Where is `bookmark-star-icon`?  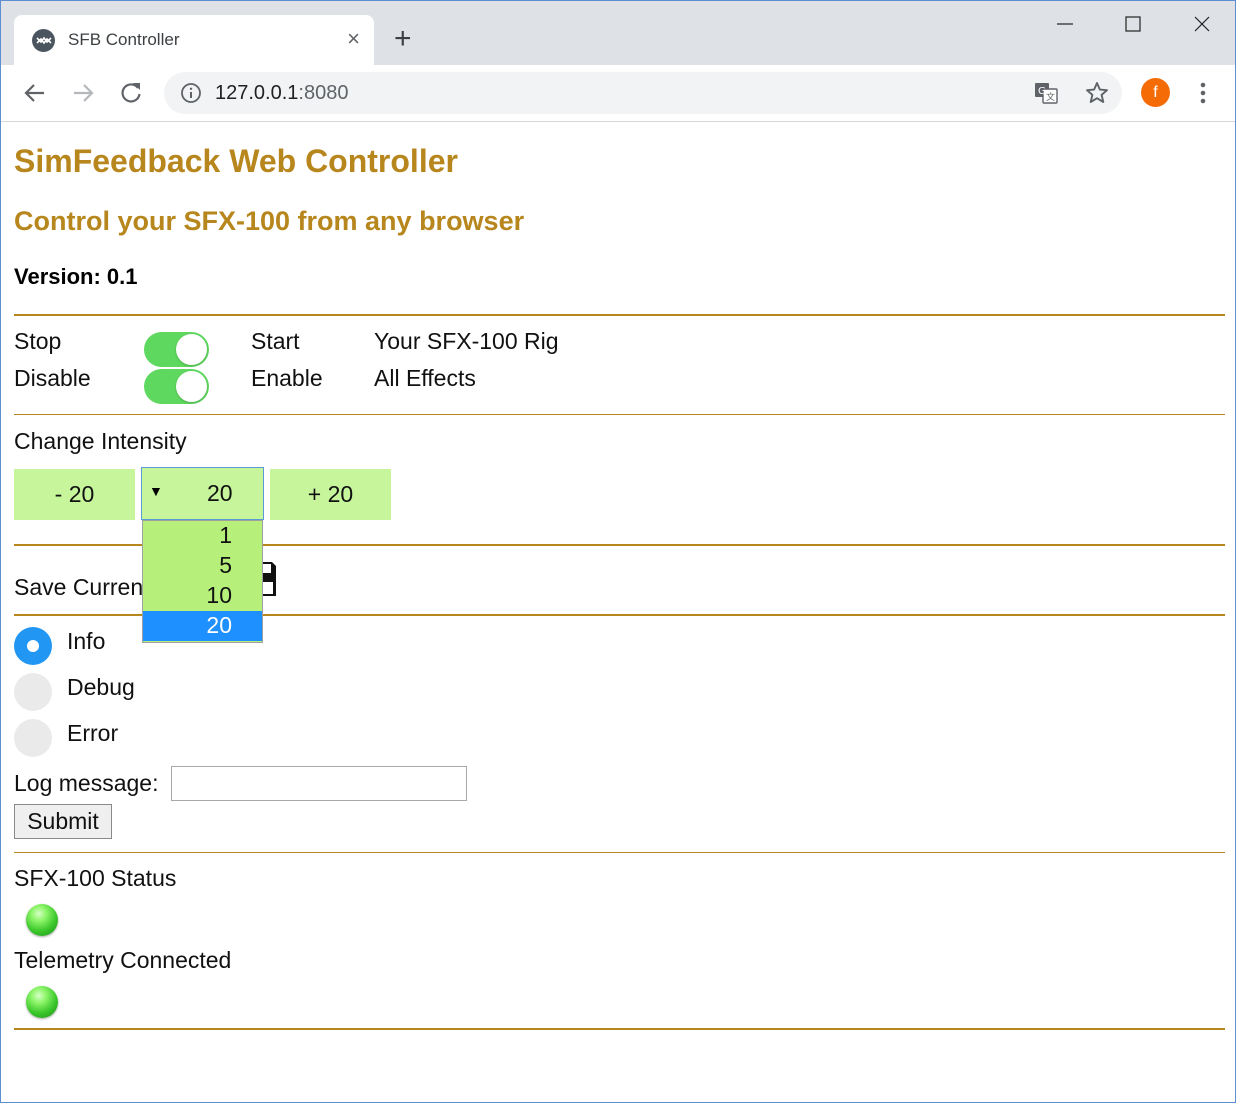
bookmark-star-icon is located at coordinates (1097, 93).